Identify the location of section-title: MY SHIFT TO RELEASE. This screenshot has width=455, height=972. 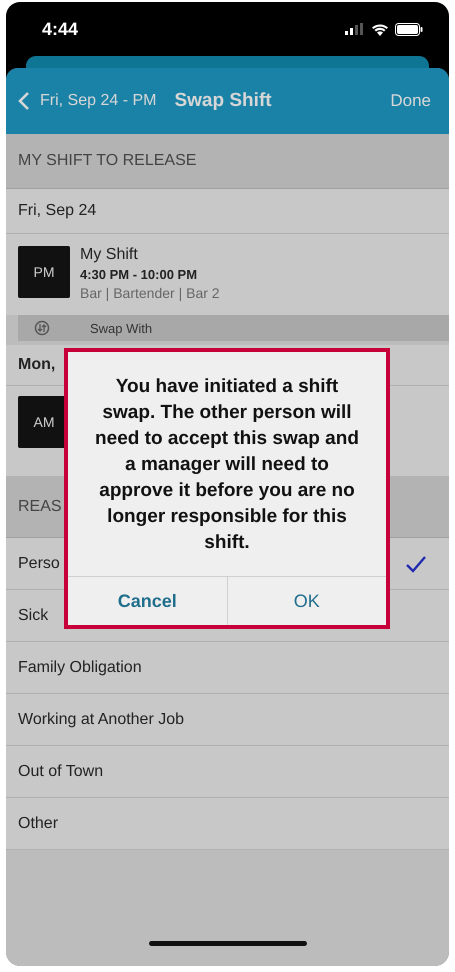
(107, 161).